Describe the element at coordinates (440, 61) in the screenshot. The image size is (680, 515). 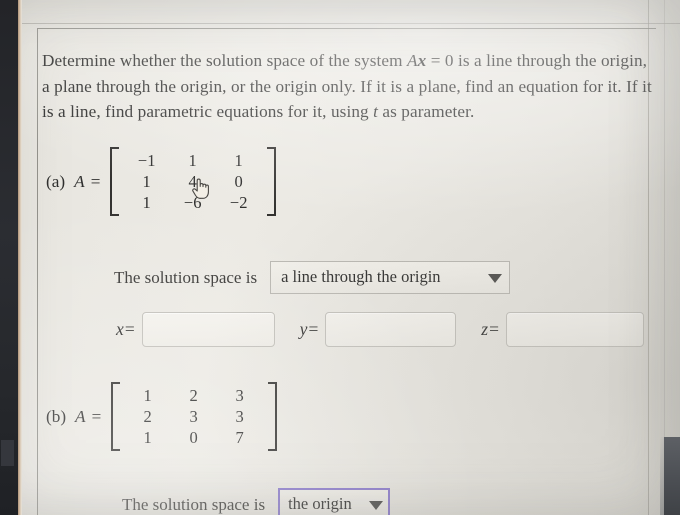
I see `prompt-equals-zero: = 0` at that location.